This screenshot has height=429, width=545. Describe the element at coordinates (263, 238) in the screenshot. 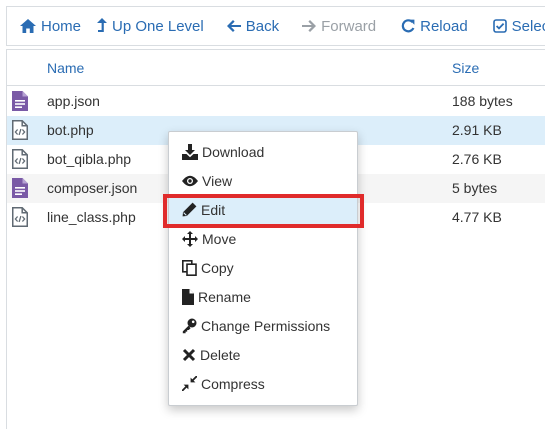

I see `menu-item-move: Move` at that location.